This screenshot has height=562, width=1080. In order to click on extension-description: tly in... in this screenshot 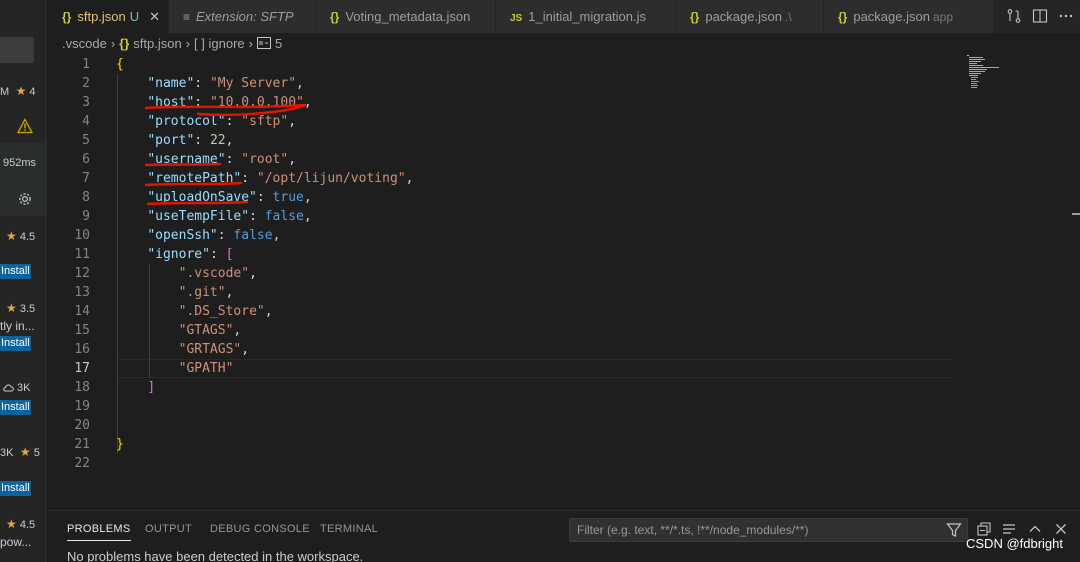, I will do `click(17, 326)`.